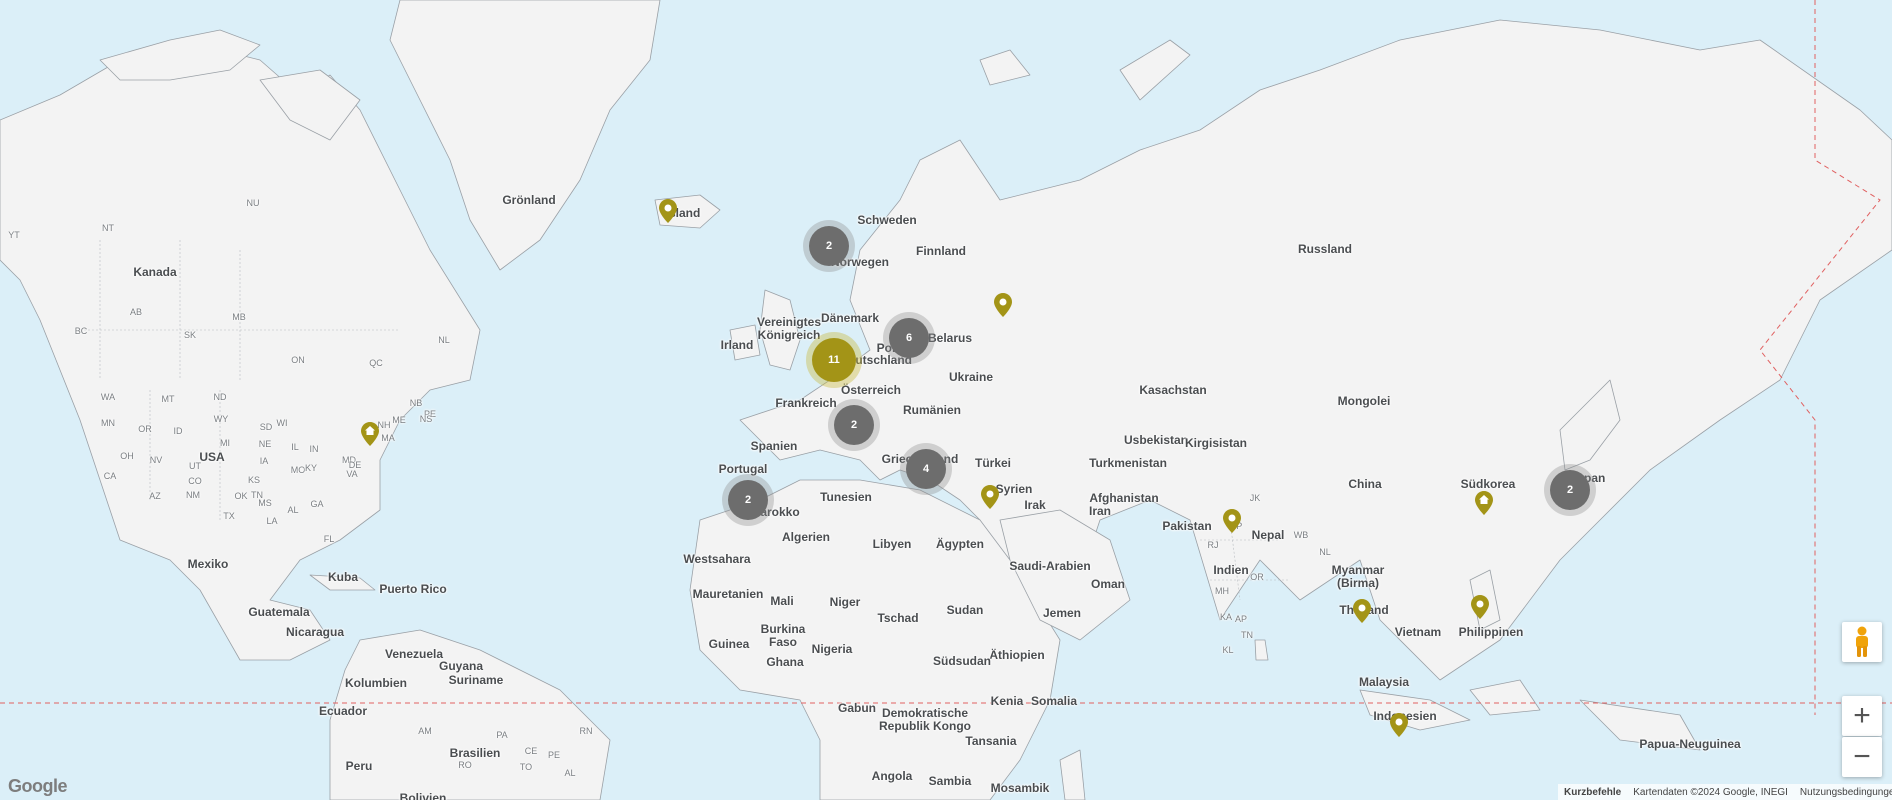 This screenshot has width=1892, height=800. I want to click on country-label: Mauretanien, so click(728, 594).